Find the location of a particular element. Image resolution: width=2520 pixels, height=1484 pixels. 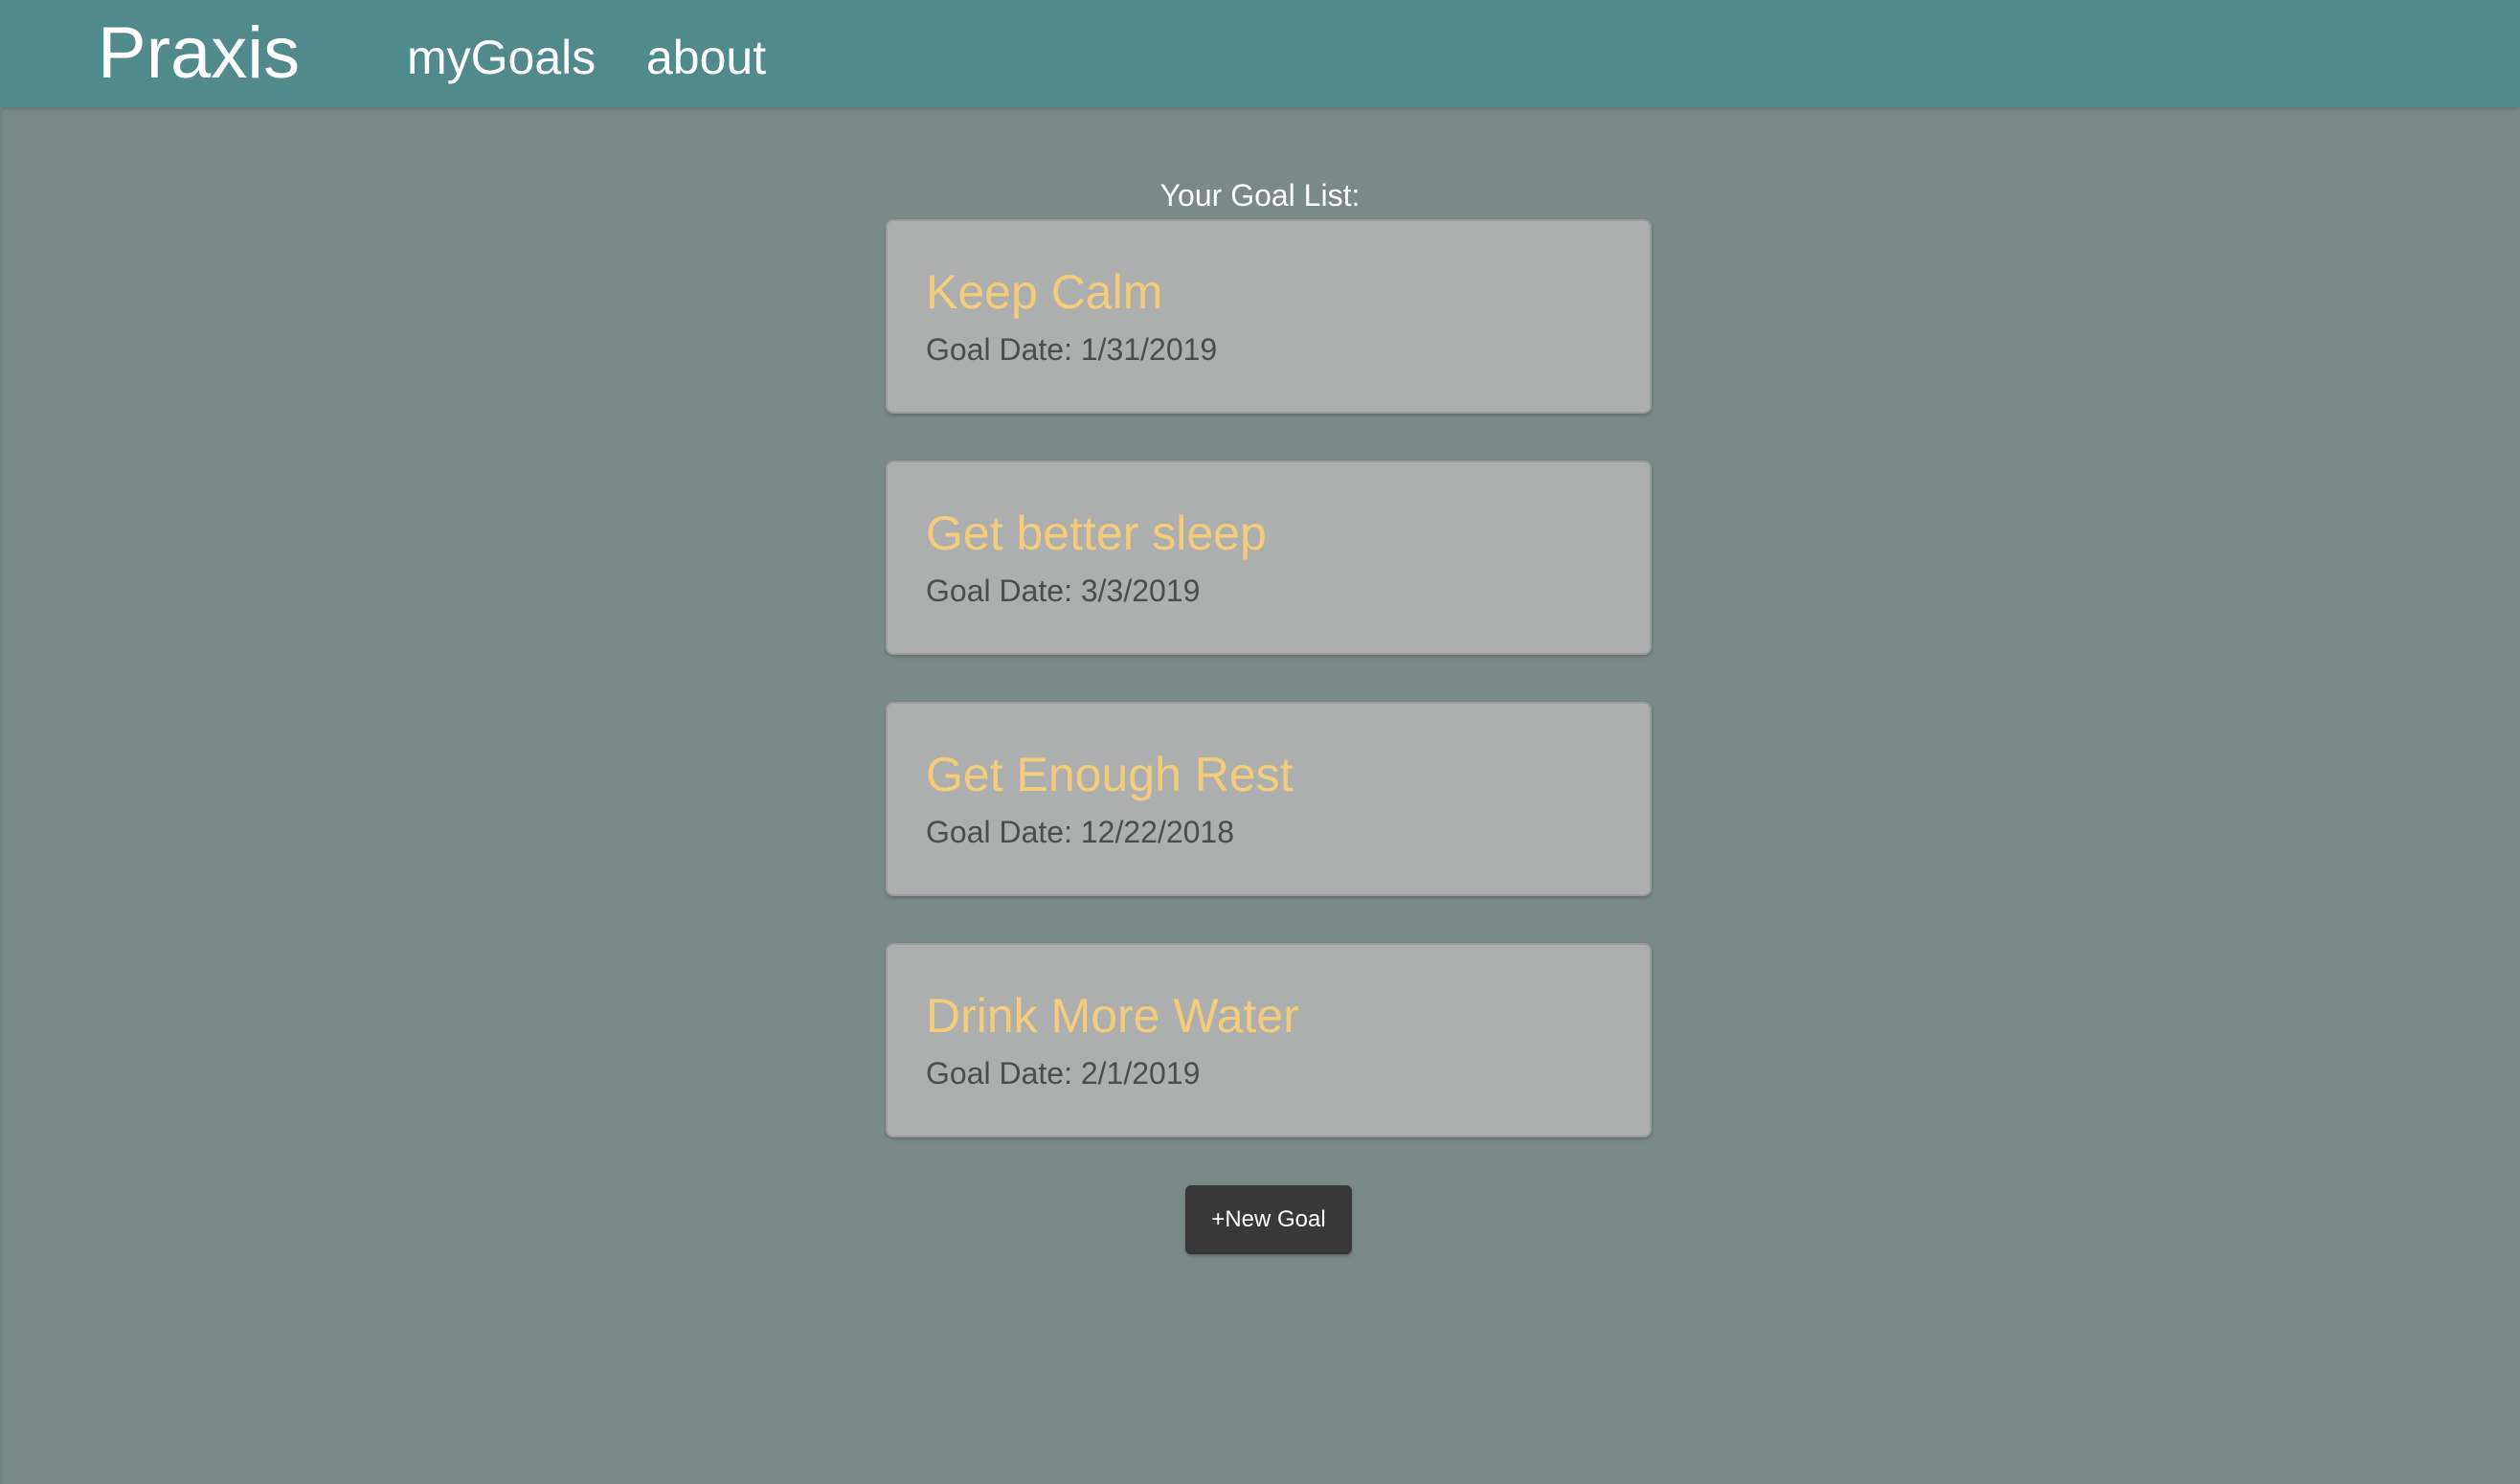

goal-card-get-enough-rest: Get Enough Rest Goal Date: 12/22/2018 is located at coordinates (1269, 799).